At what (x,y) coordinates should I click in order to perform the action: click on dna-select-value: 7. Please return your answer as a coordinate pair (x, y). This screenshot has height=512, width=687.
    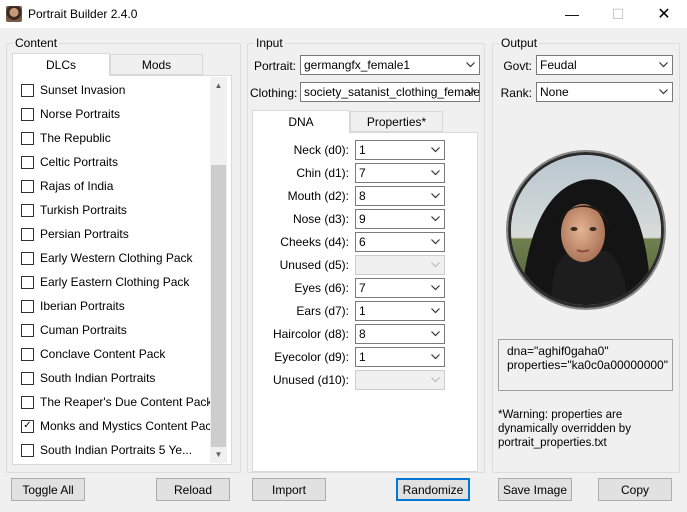
    Looking at the image, I should click on (362, 288).